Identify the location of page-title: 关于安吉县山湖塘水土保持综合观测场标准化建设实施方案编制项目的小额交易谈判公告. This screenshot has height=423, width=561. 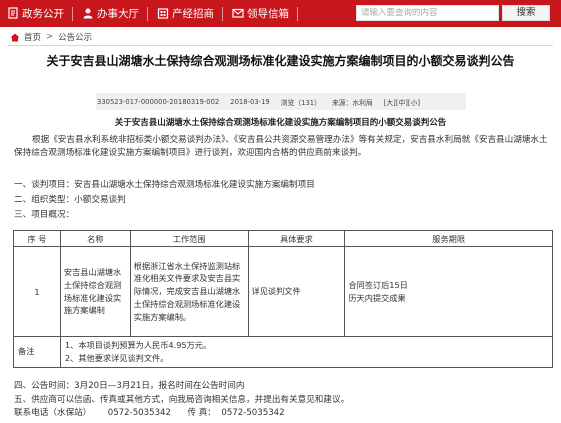
(280, 61).